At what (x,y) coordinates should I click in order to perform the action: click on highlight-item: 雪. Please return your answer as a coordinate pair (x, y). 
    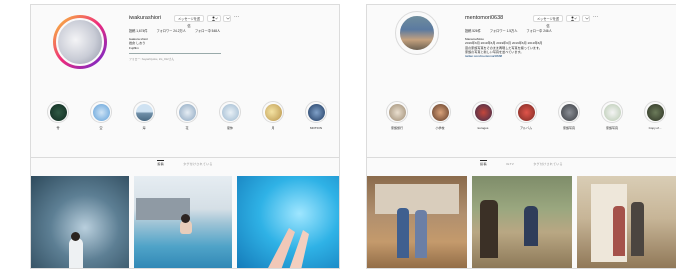
    Looking at the image, I should click on (58, 115).